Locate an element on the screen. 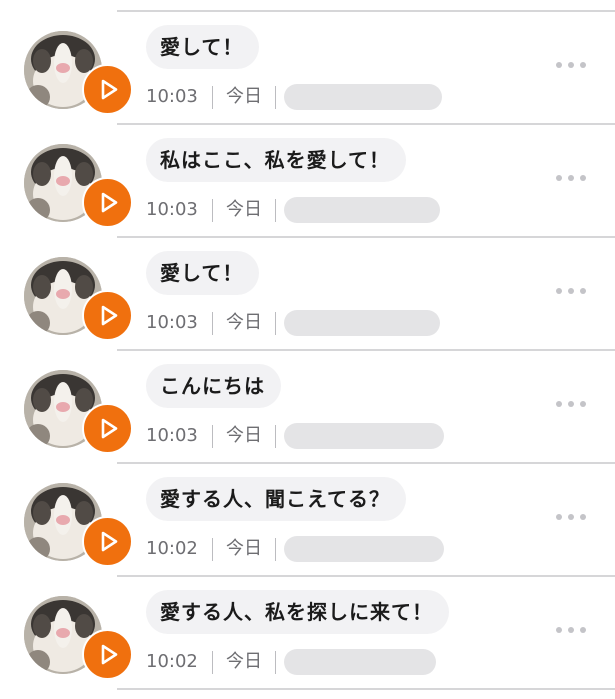 Image resolution: width=615 pixels, height=699 pixels. message-bubble: 愛する人、聞こえてる？ is located at coordinates (276, 499).